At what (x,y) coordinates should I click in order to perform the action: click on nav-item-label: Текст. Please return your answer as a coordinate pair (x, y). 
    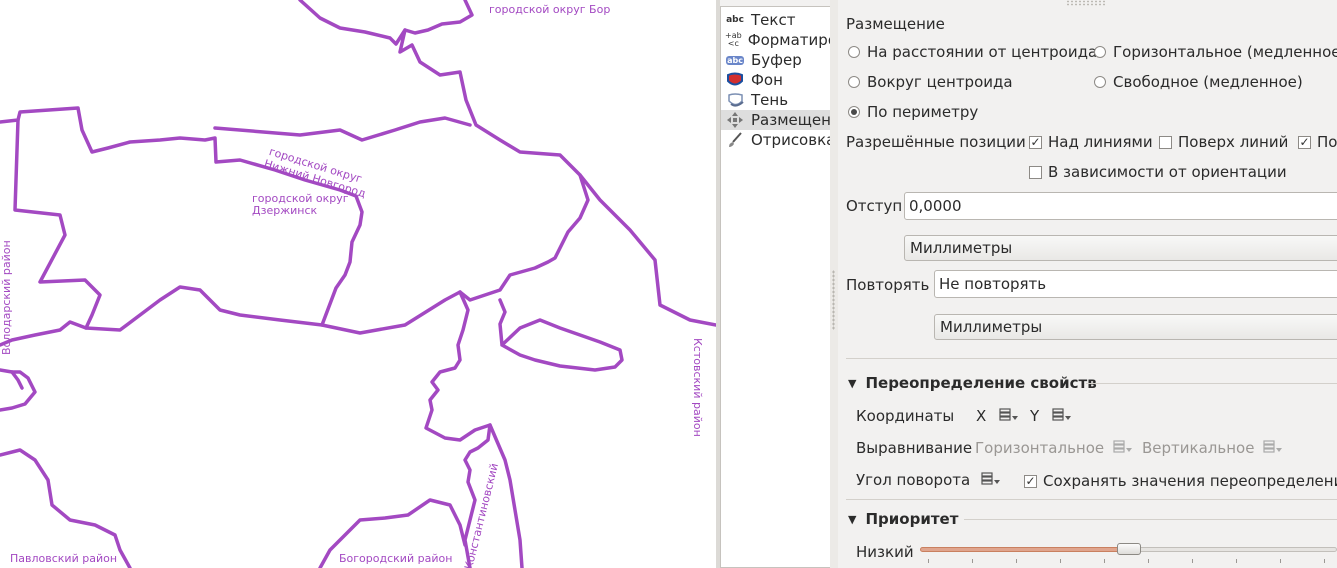
    Looking at the image, I should click on (773, 20).